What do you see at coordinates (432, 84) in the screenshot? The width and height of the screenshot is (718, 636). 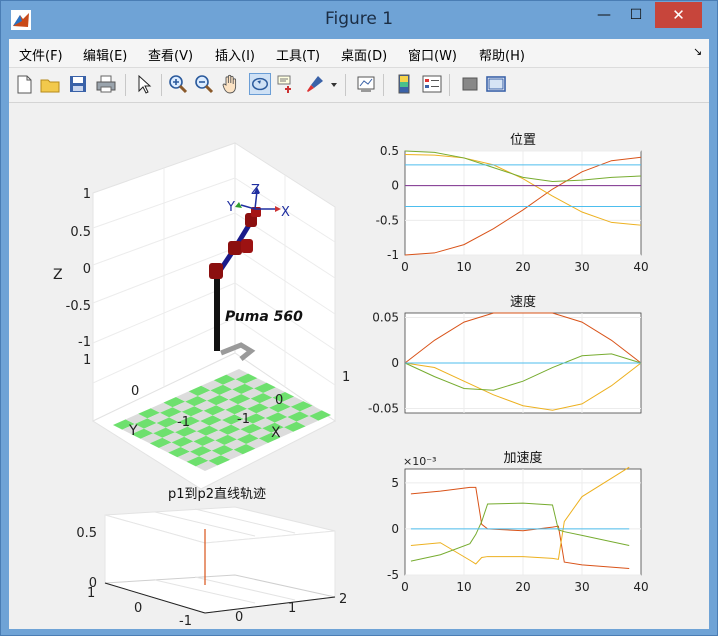 I see `legend-icon` at bounding box center [432, 84].